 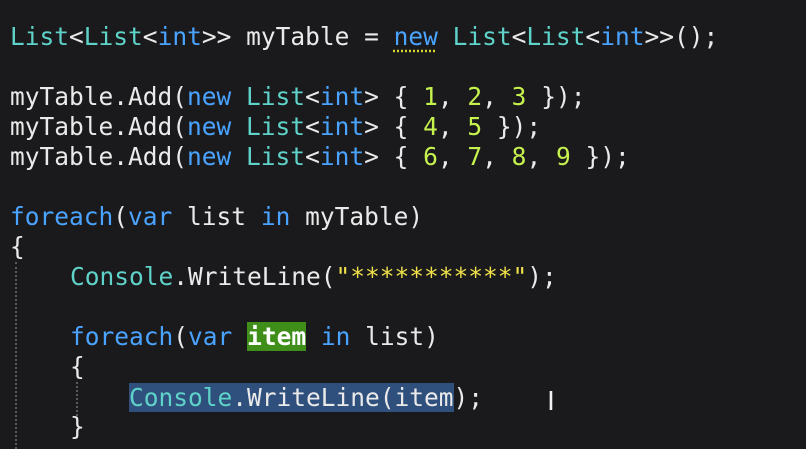 What do you see at coordinates (297, 36) in the screenshot?
I see `token-plain: >> myTable =` at bounding box center [297, 36].